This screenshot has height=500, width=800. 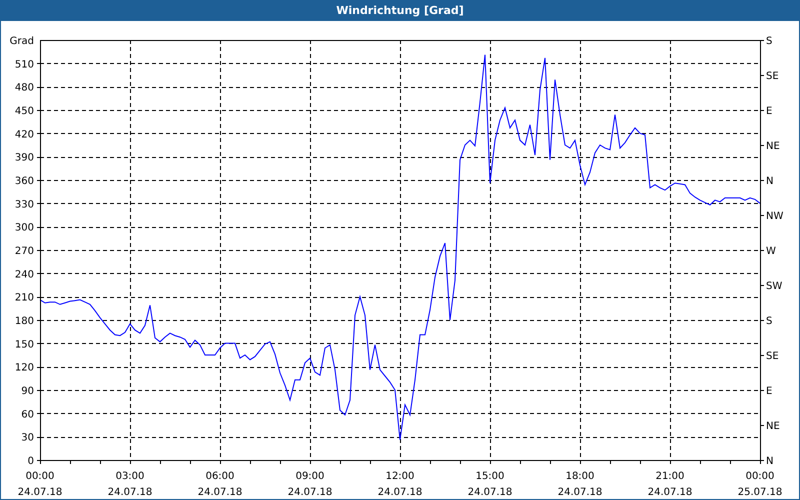 I want to click on y-tick-label: 420, so click(x=24, y=134).